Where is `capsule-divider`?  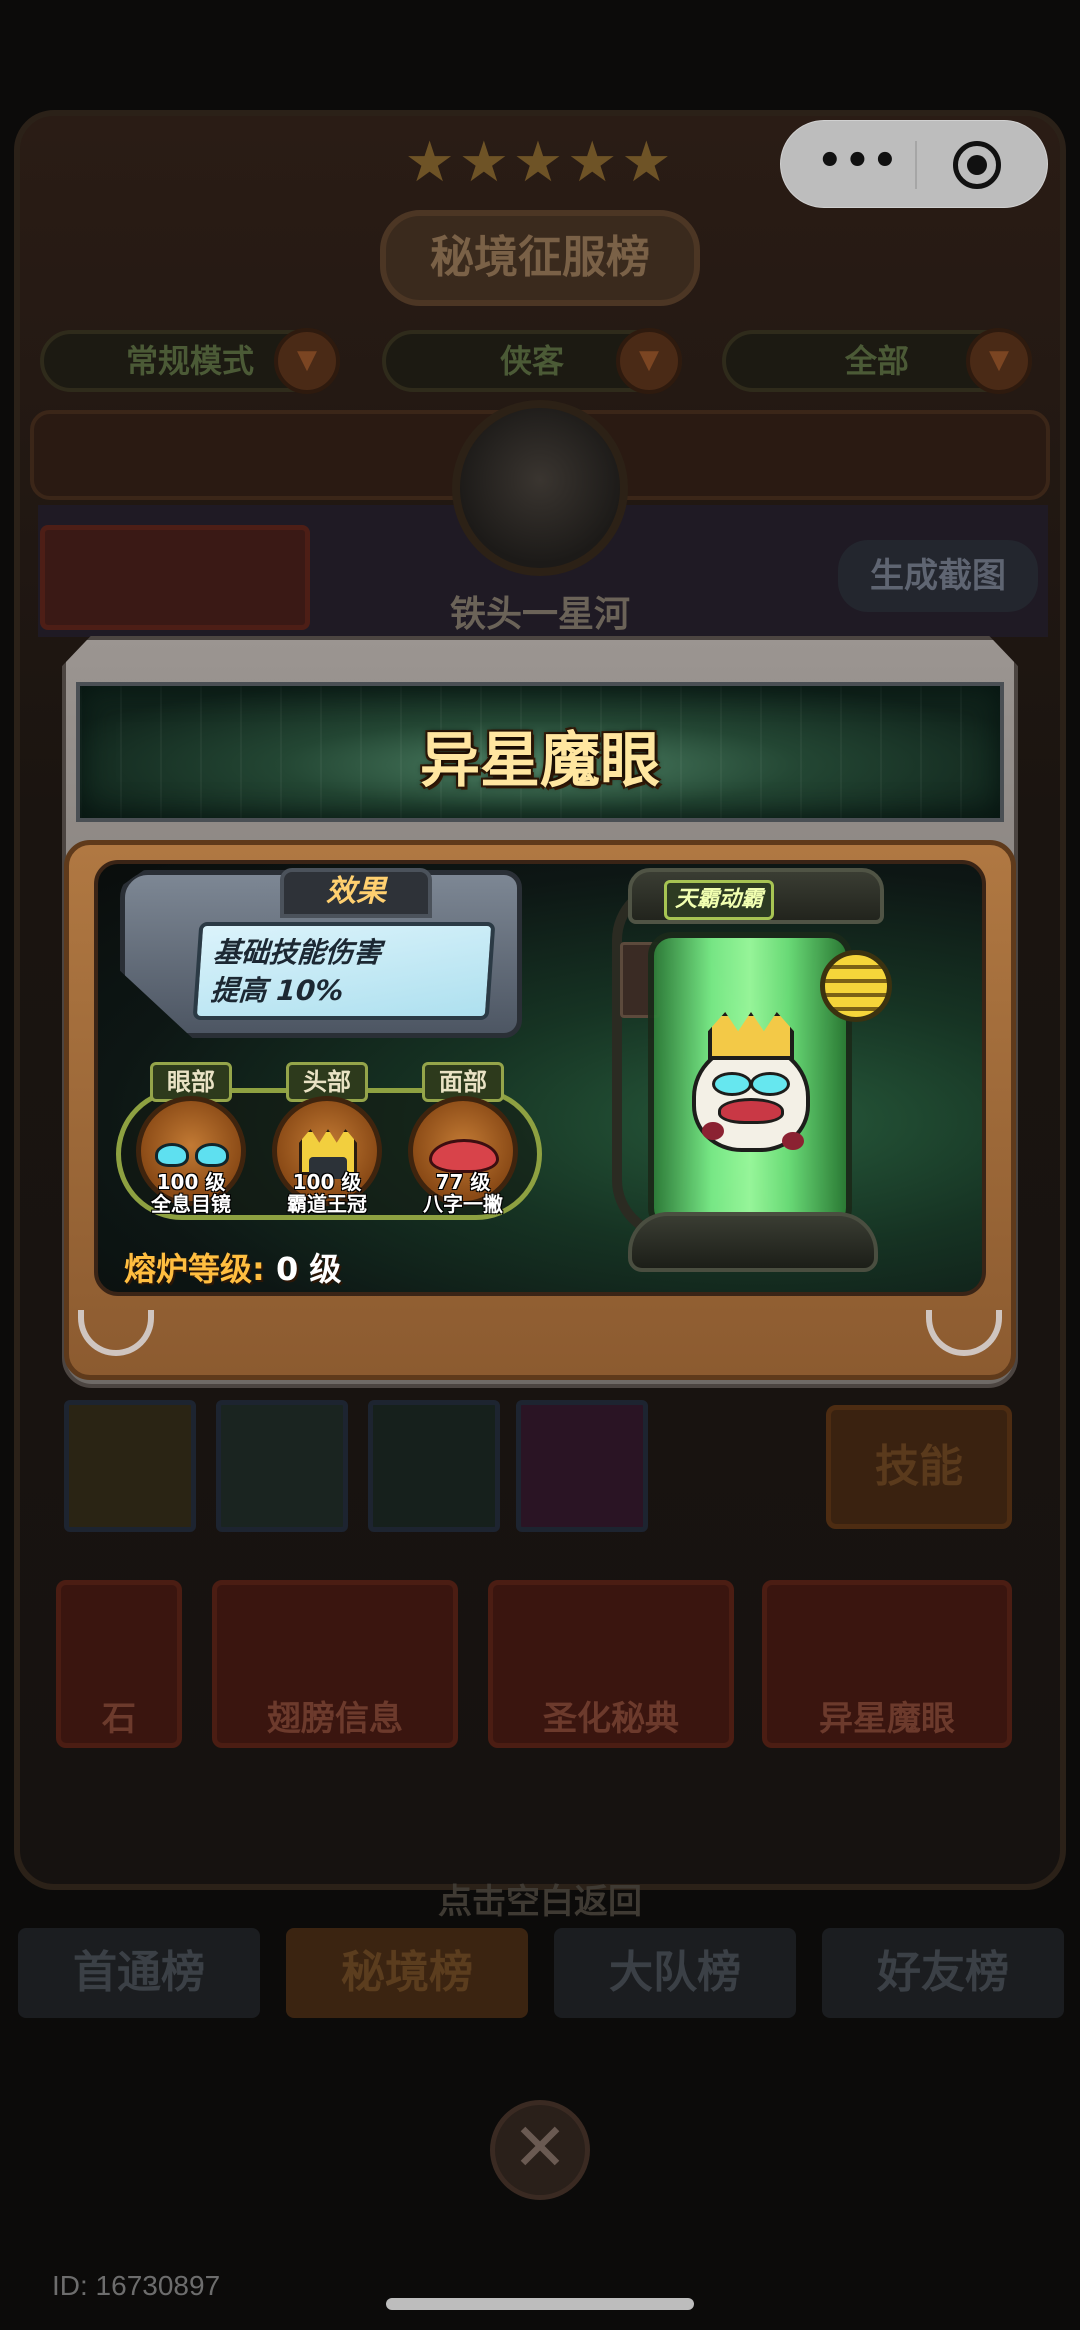
capsule-divider is located at coordinates (916, 165).